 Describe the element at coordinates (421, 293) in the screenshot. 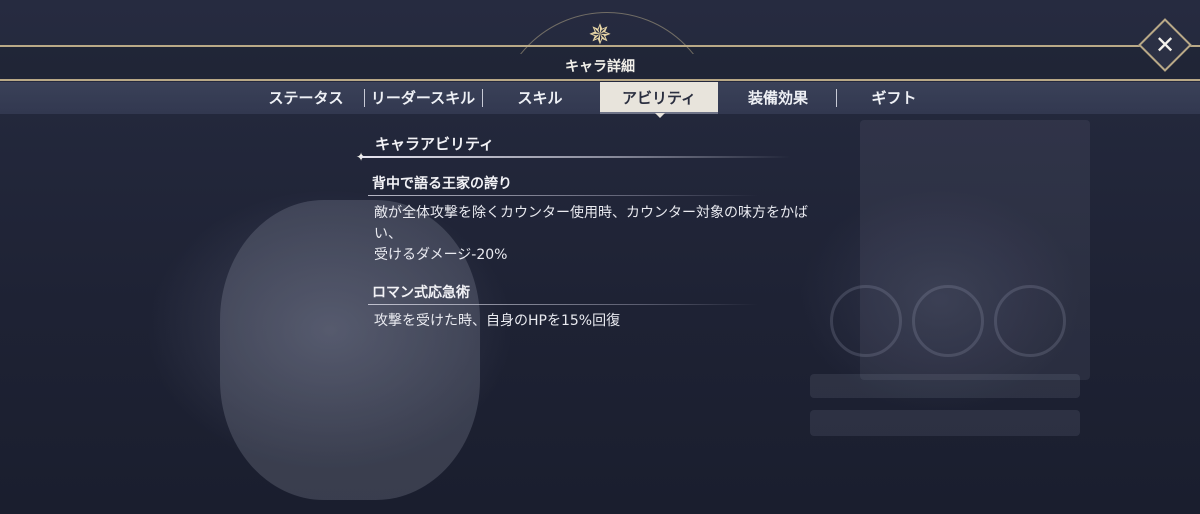

I see `ability-name: ロマン式応急術` at that location.